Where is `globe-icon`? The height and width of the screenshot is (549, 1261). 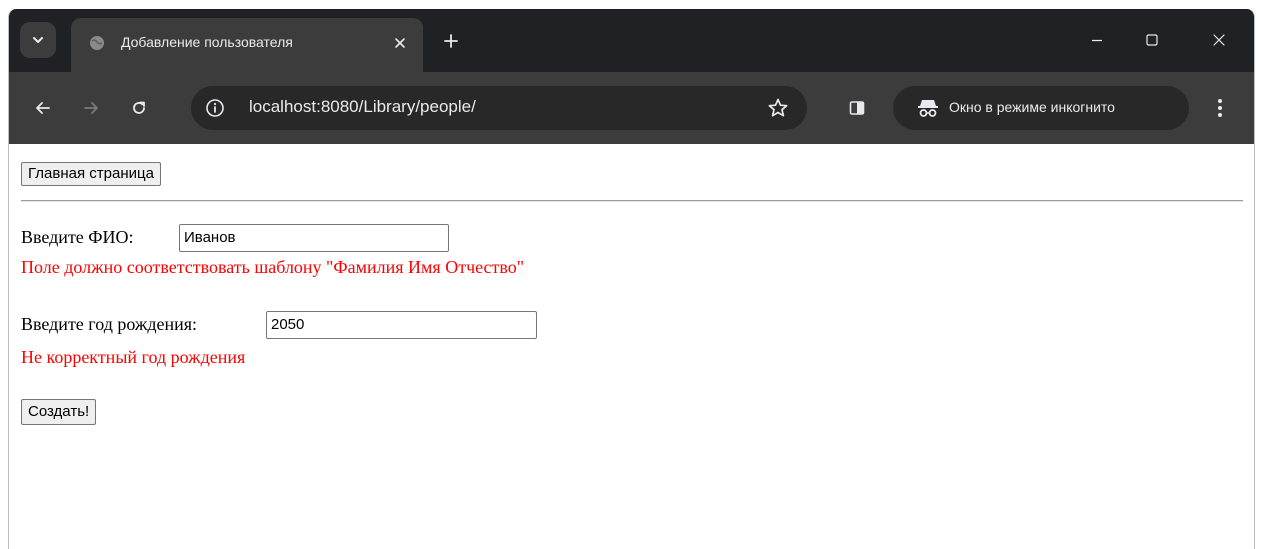
globe-icon is located at coordinates (97, 43).